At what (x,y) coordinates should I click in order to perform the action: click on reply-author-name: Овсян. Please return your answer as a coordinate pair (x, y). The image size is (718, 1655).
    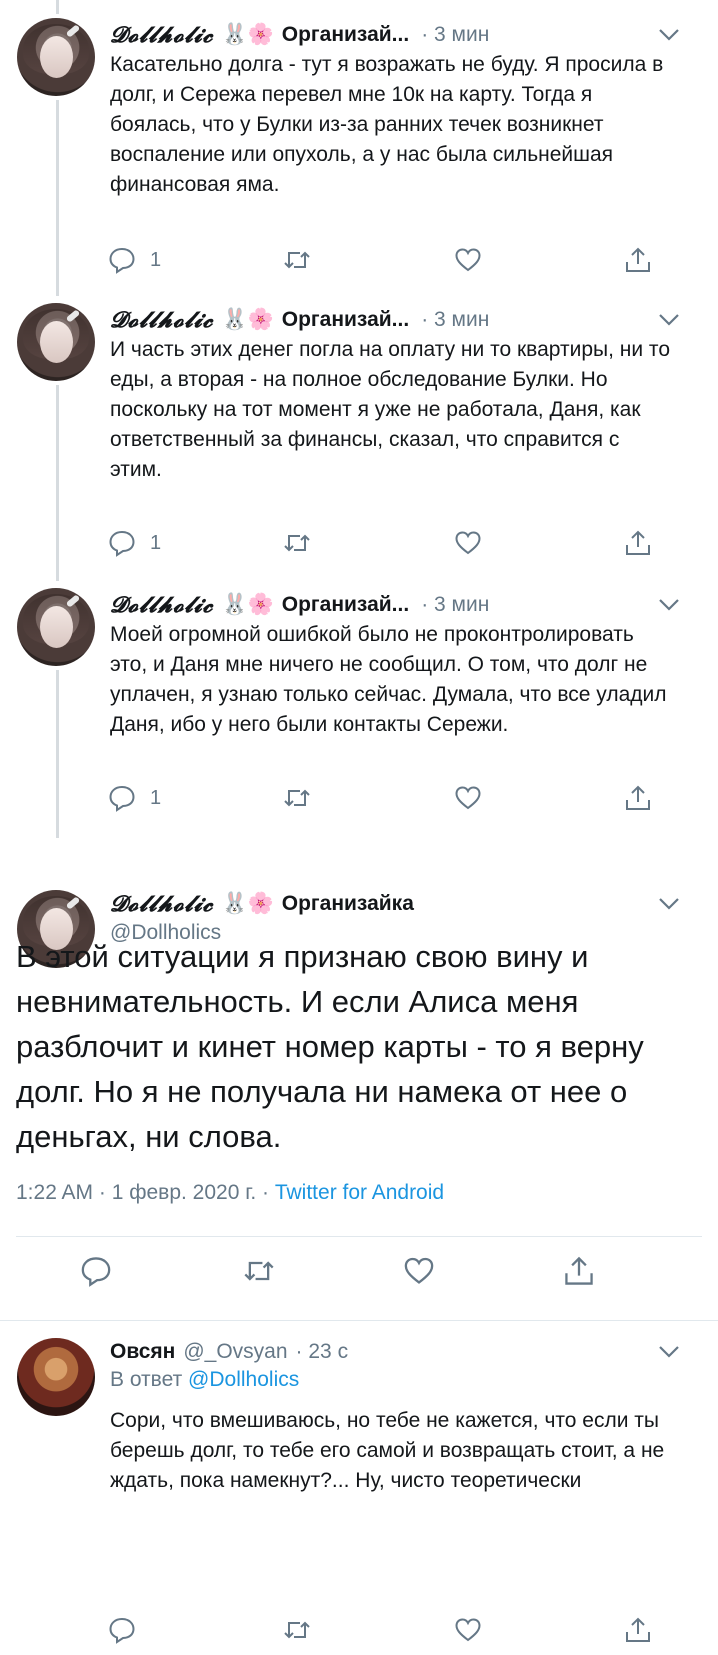
    Looking at the image, I should click on (142, 1352).